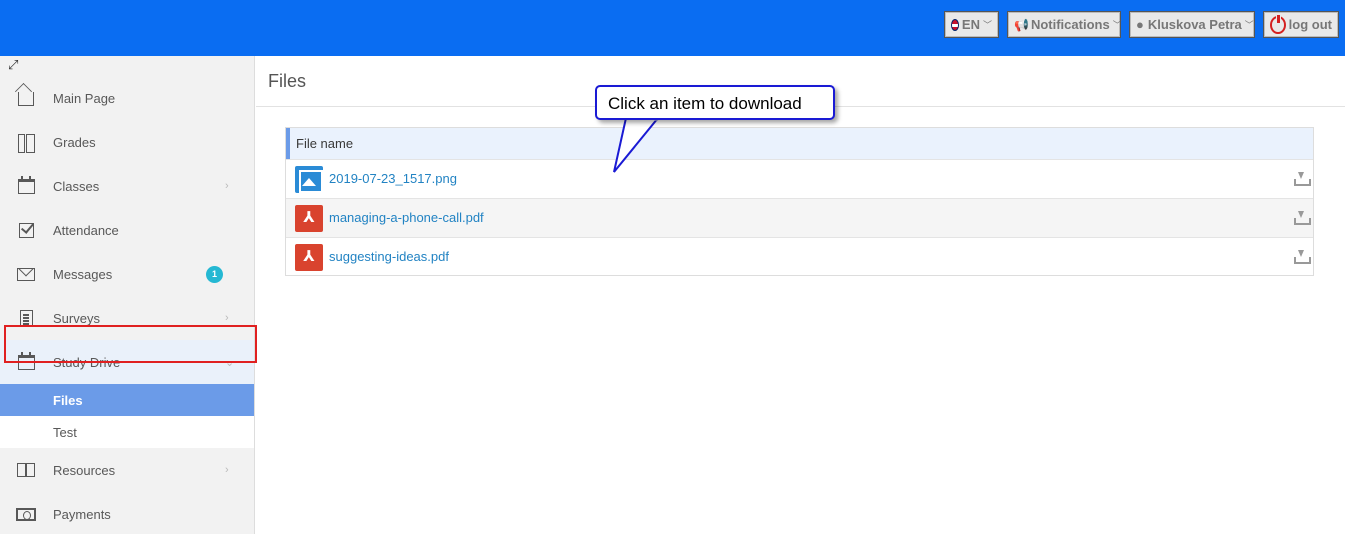 The image size is (1345, 534). I want to click on unread-count-badge: 1, so click(214, 274).